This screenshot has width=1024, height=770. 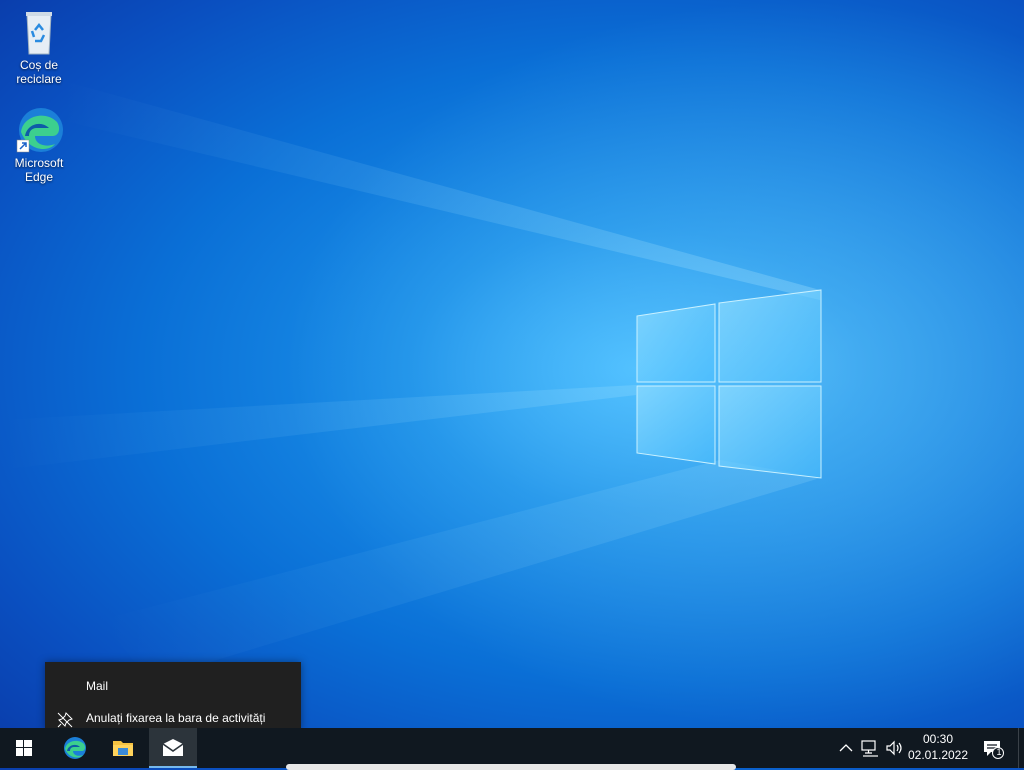 I want to click on folder-icon, so click(x=123, y=748).